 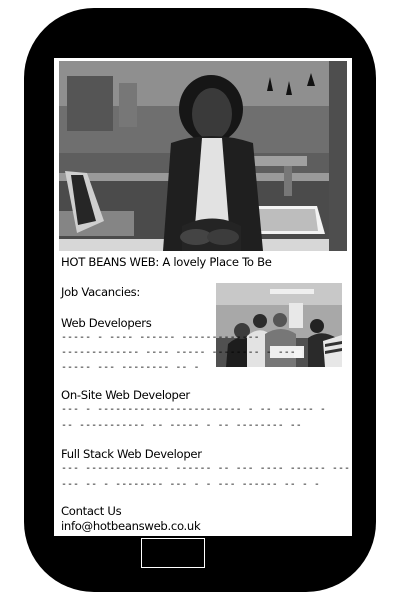 I want to click on home-button, so click(x=173, y=553).